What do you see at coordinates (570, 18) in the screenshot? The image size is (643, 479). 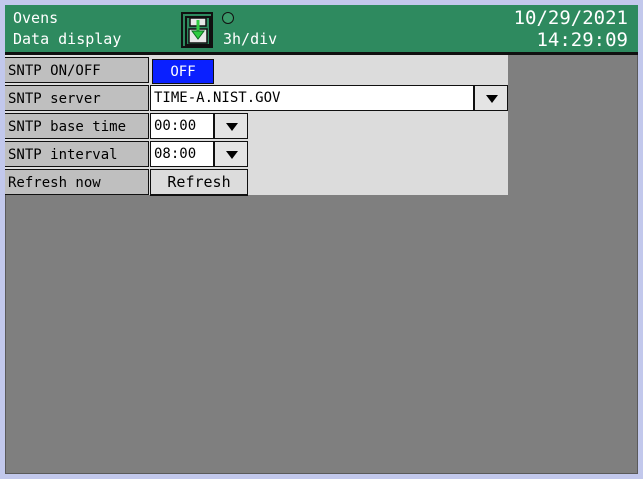 I see `date-display: 10/29/2021` at bounding box center [570, 18].